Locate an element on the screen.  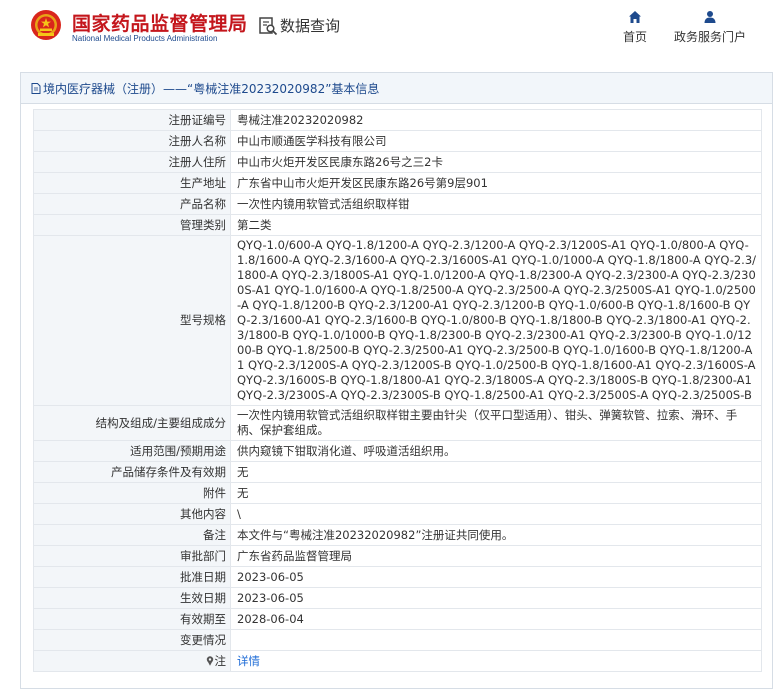
pin-icon is located at coordinates (209, 660).